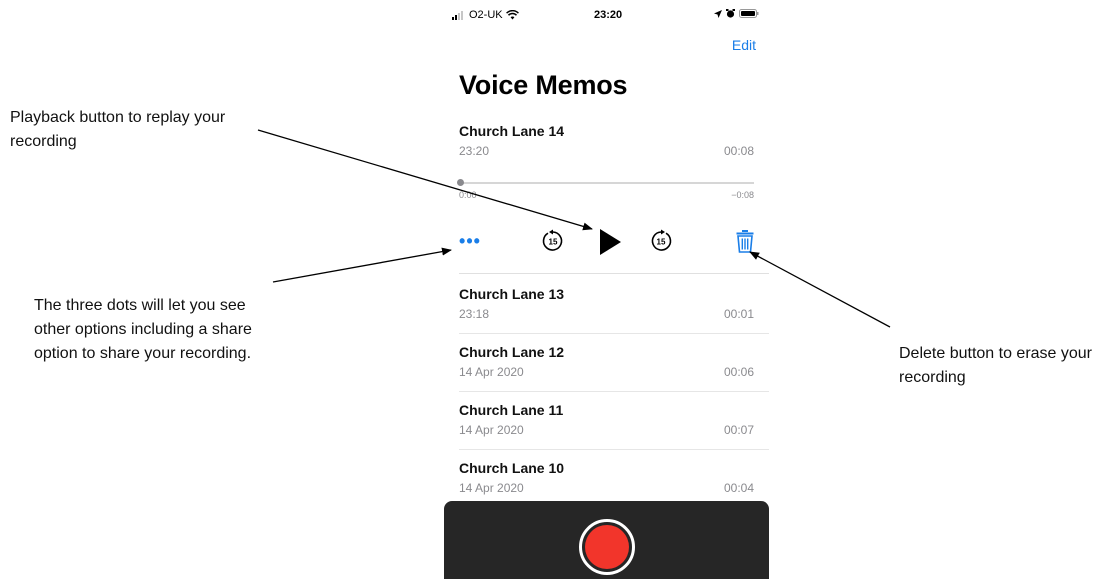  I want to click on wifi-icon, so click(512, 15).